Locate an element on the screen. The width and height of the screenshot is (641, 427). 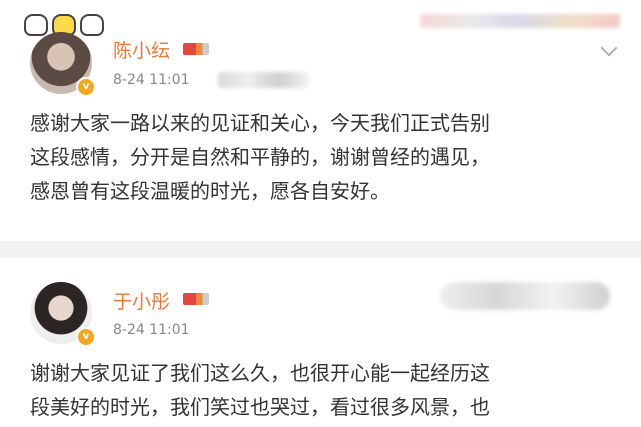
username: 于小彤 is located at coordinates (141, 300).